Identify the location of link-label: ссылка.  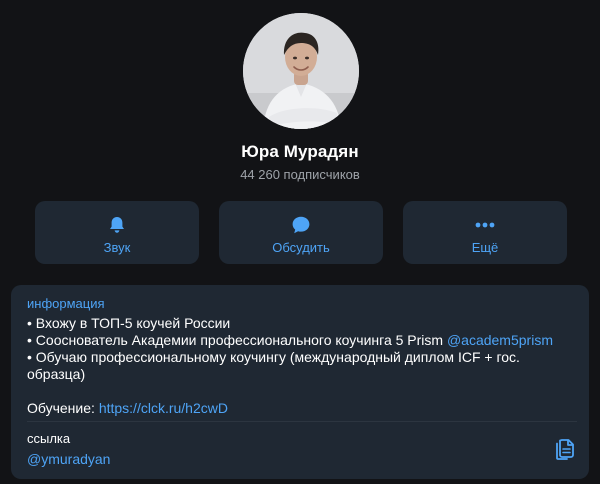
(49, 438).